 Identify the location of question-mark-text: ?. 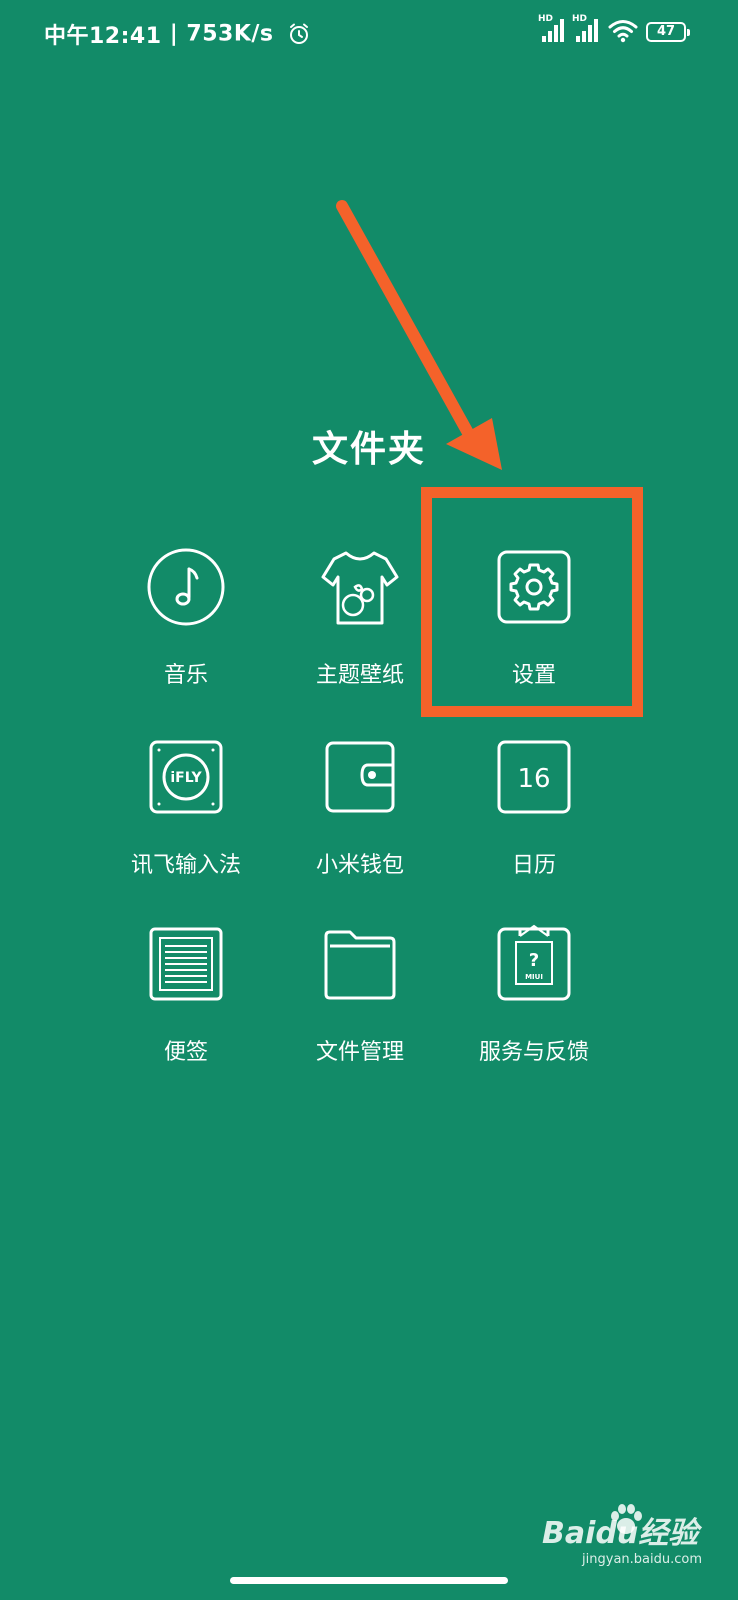
(534, 960).